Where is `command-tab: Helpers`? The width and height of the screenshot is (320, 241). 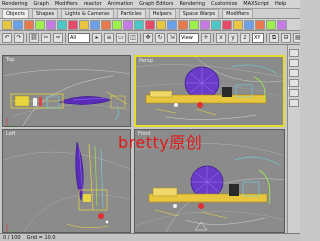
command-tab: Helpers is located at coordinates (162, 13).